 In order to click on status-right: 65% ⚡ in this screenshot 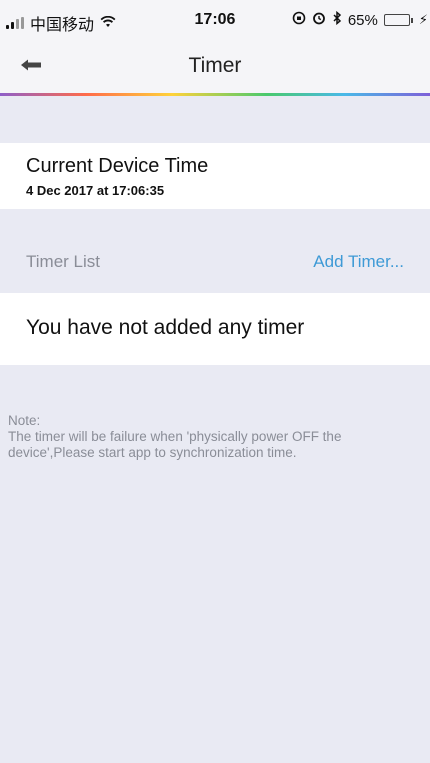, I will do `click(360, 19)`.